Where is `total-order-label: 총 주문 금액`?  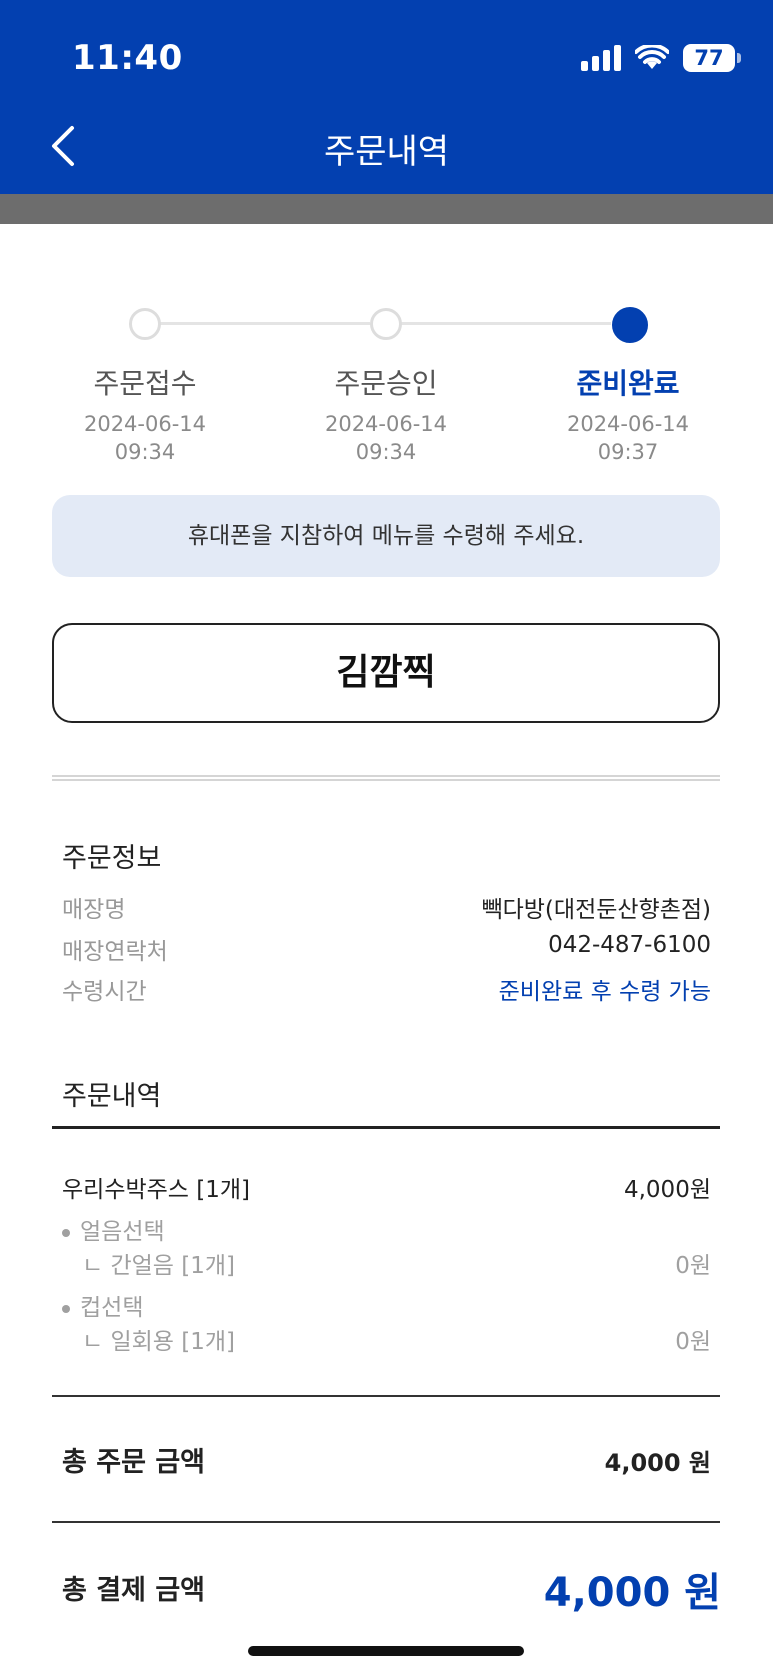 total-order-label: 총 주문 금액 is located at coordinates (133, 1462).